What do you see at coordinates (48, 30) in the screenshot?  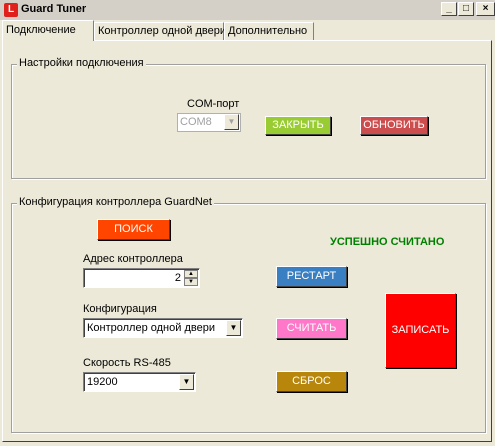 I see `tab-connection: Подключение` at bounding box center [48, 30].